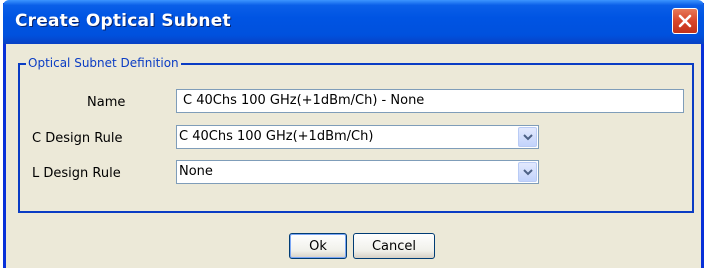 This screenshot has height=268, width=719. Describe the element at coordinates (77, 138) in the screenshot. I see `c-design-rule-label: C Design Rule` at that location.